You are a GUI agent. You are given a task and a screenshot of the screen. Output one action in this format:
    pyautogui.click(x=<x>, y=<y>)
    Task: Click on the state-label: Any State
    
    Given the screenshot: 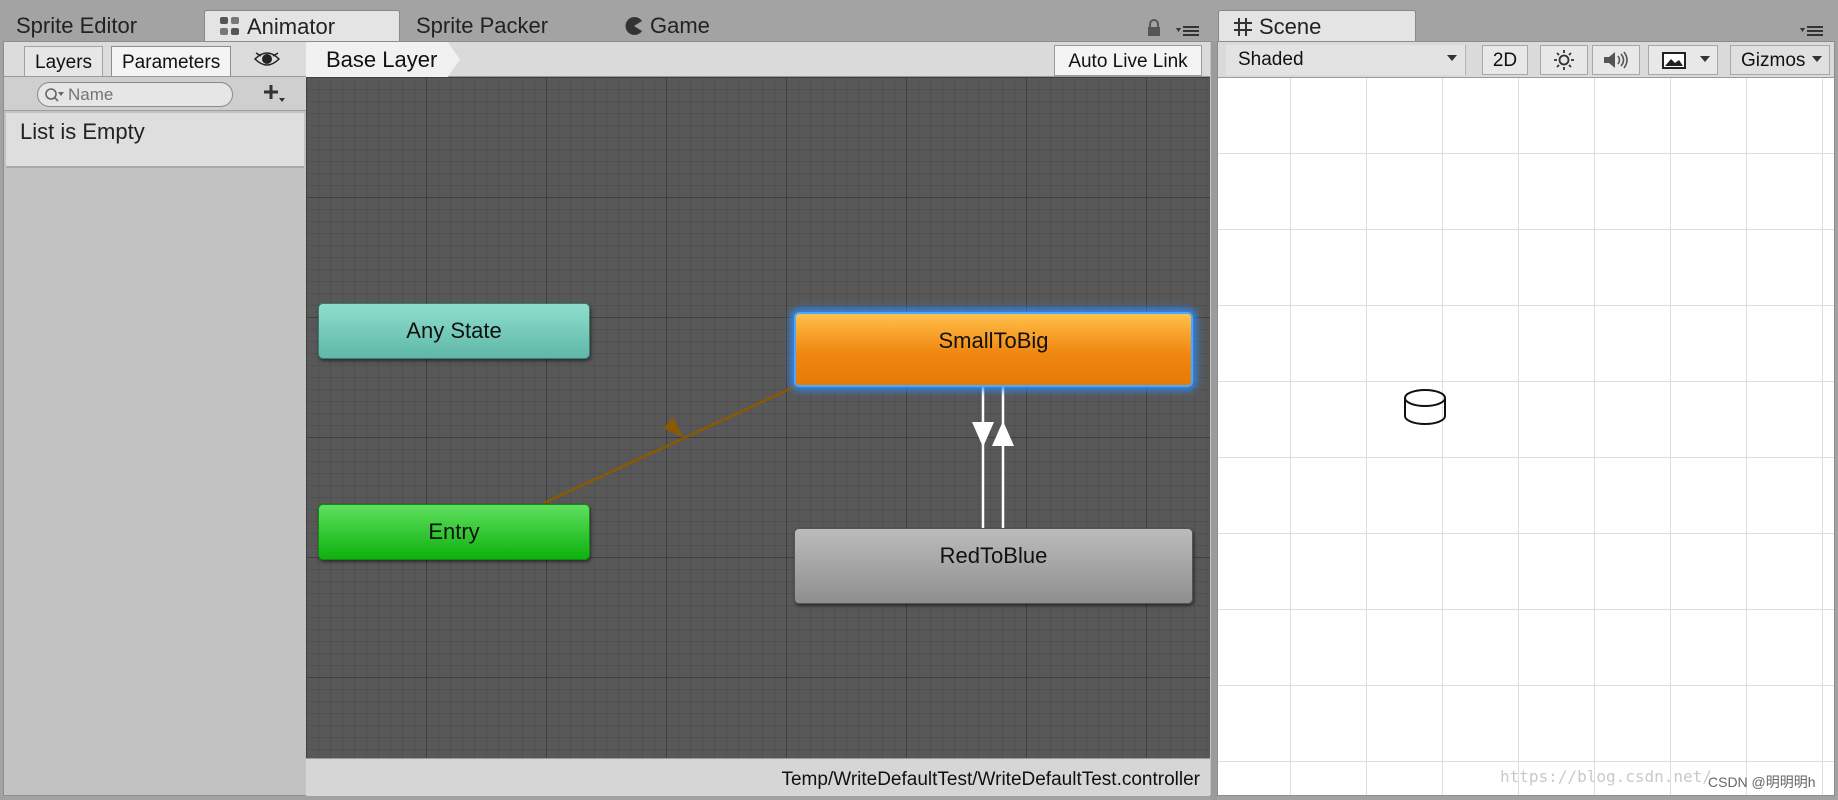 What is the action you would take?
    pyautogui.click(x=454, y=330)
    